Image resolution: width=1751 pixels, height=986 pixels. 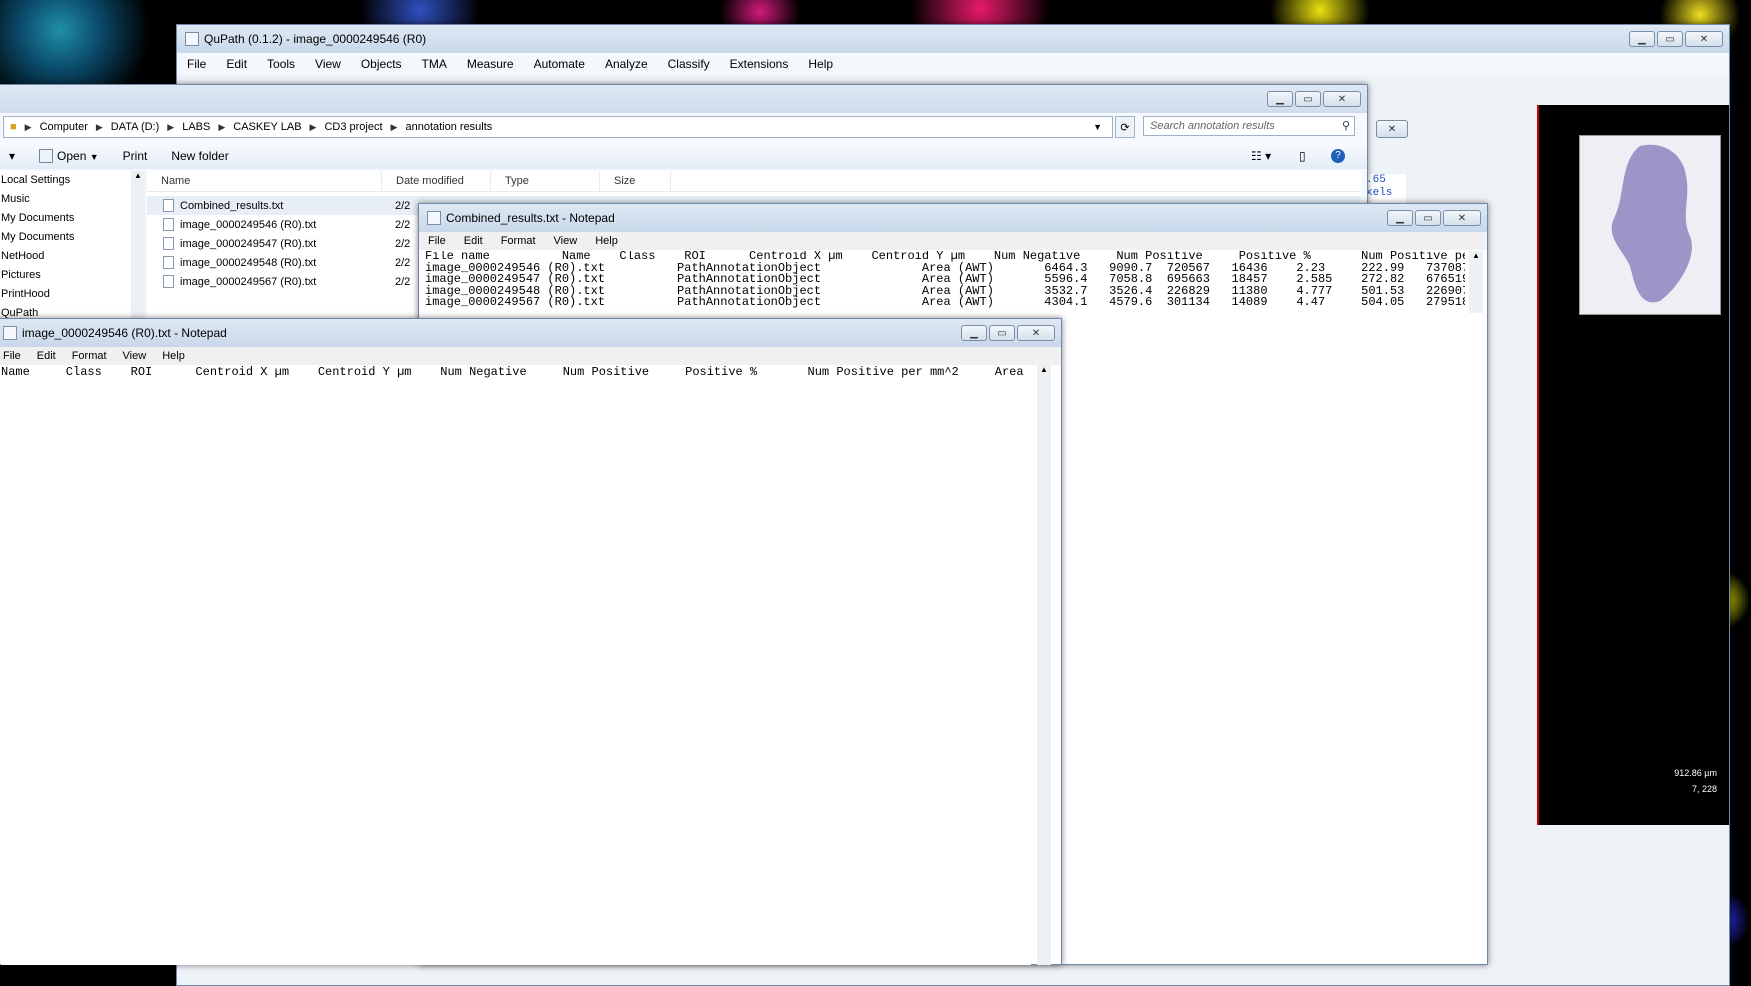 What do you see at coordinates (65, 199) in the screenshot?
I see `nav-item-music: Music` at bounding box center [65, 199].